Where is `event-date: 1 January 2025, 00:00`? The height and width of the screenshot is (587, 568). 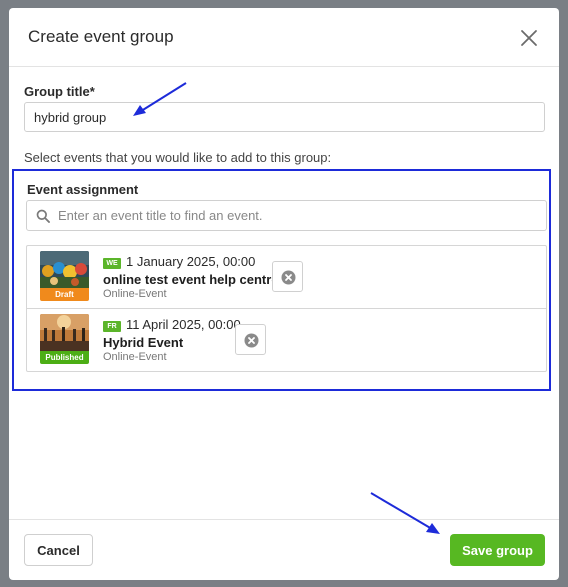
event-date: 1 January 2025, 00:00 is located at coordinates (191, 261).